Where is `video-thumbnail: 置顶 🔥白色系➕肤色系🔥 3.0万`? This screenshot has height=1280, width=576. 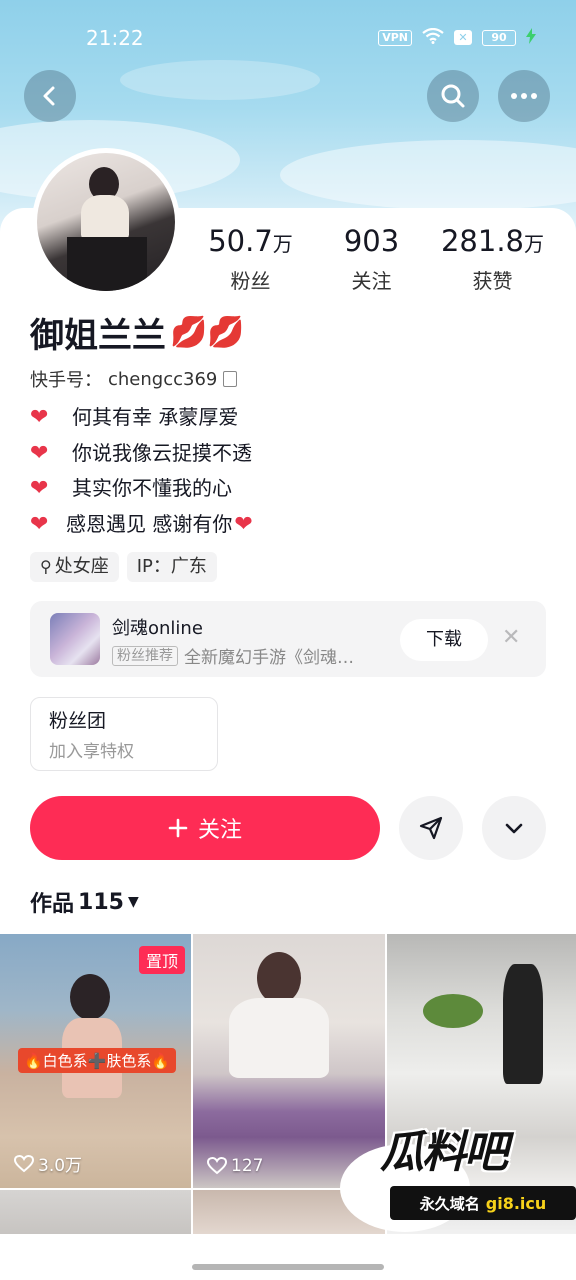
video-thumbnail: 置顶 🔥白色系➕肤色系🔥 3.0万 is located at coordinates (95, 1061).